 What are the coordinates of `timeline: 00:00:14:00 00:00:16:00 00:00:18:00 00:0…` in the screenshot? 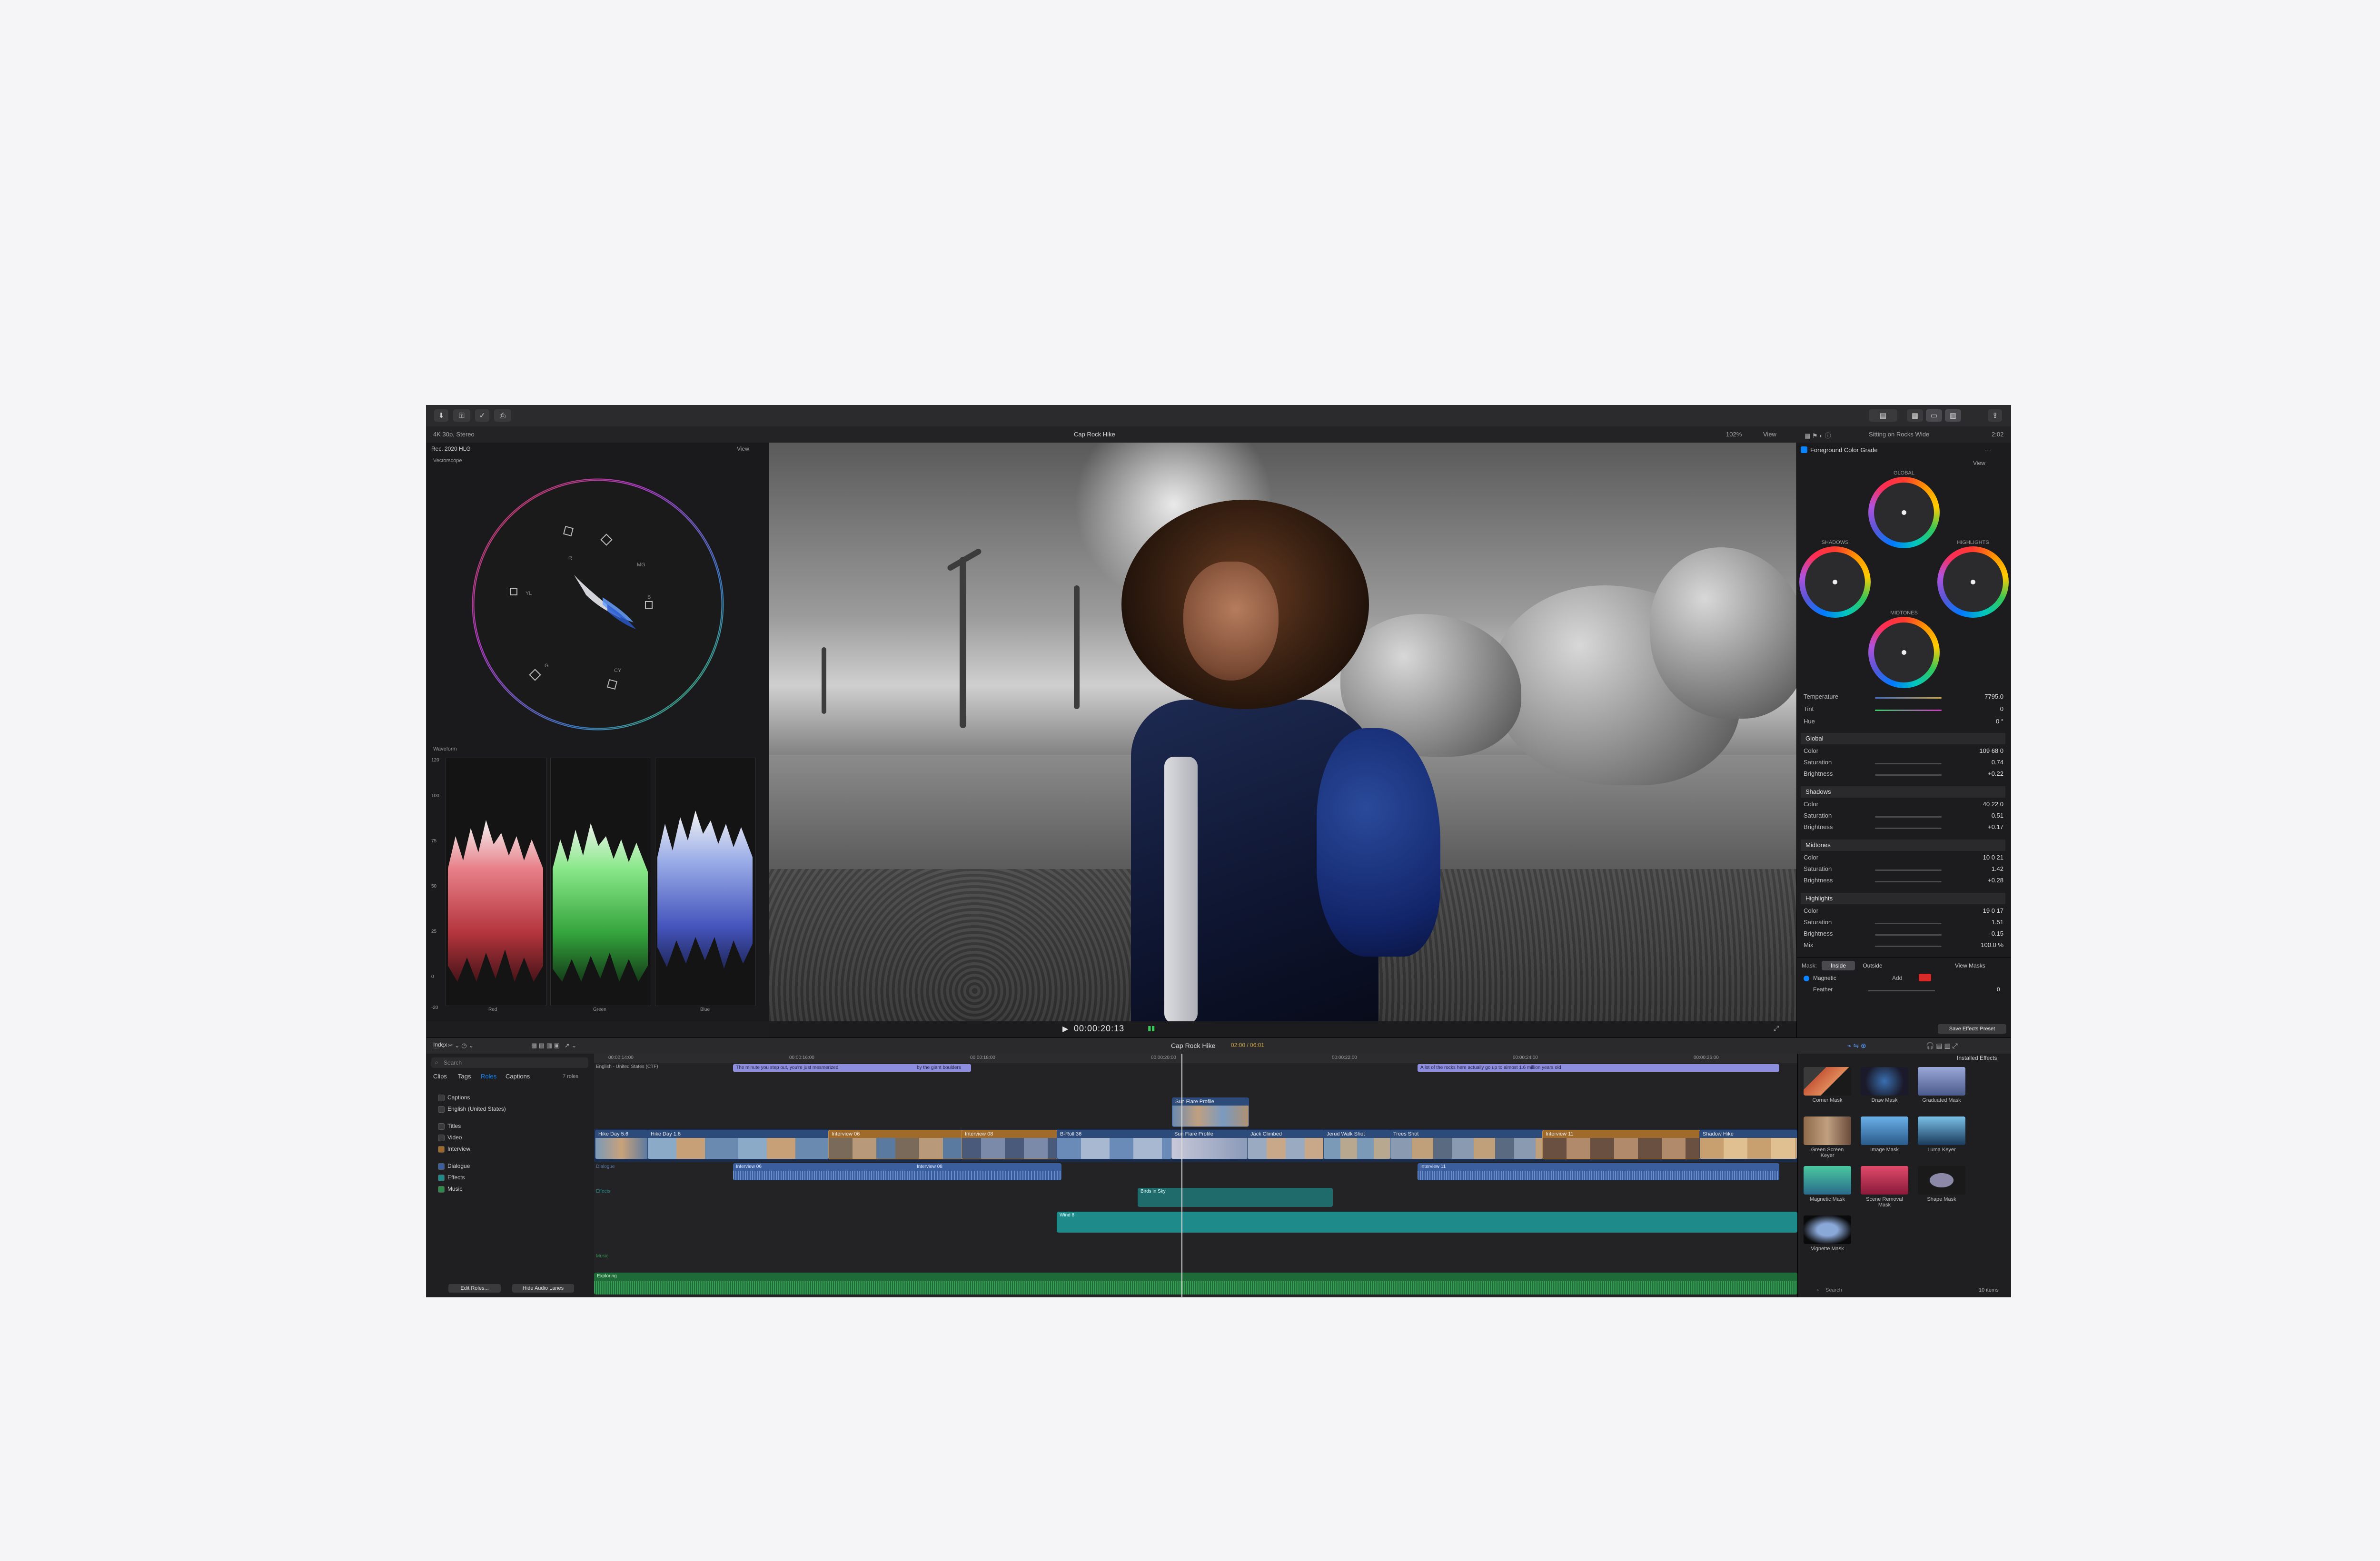 It's located at (1195, 1175).